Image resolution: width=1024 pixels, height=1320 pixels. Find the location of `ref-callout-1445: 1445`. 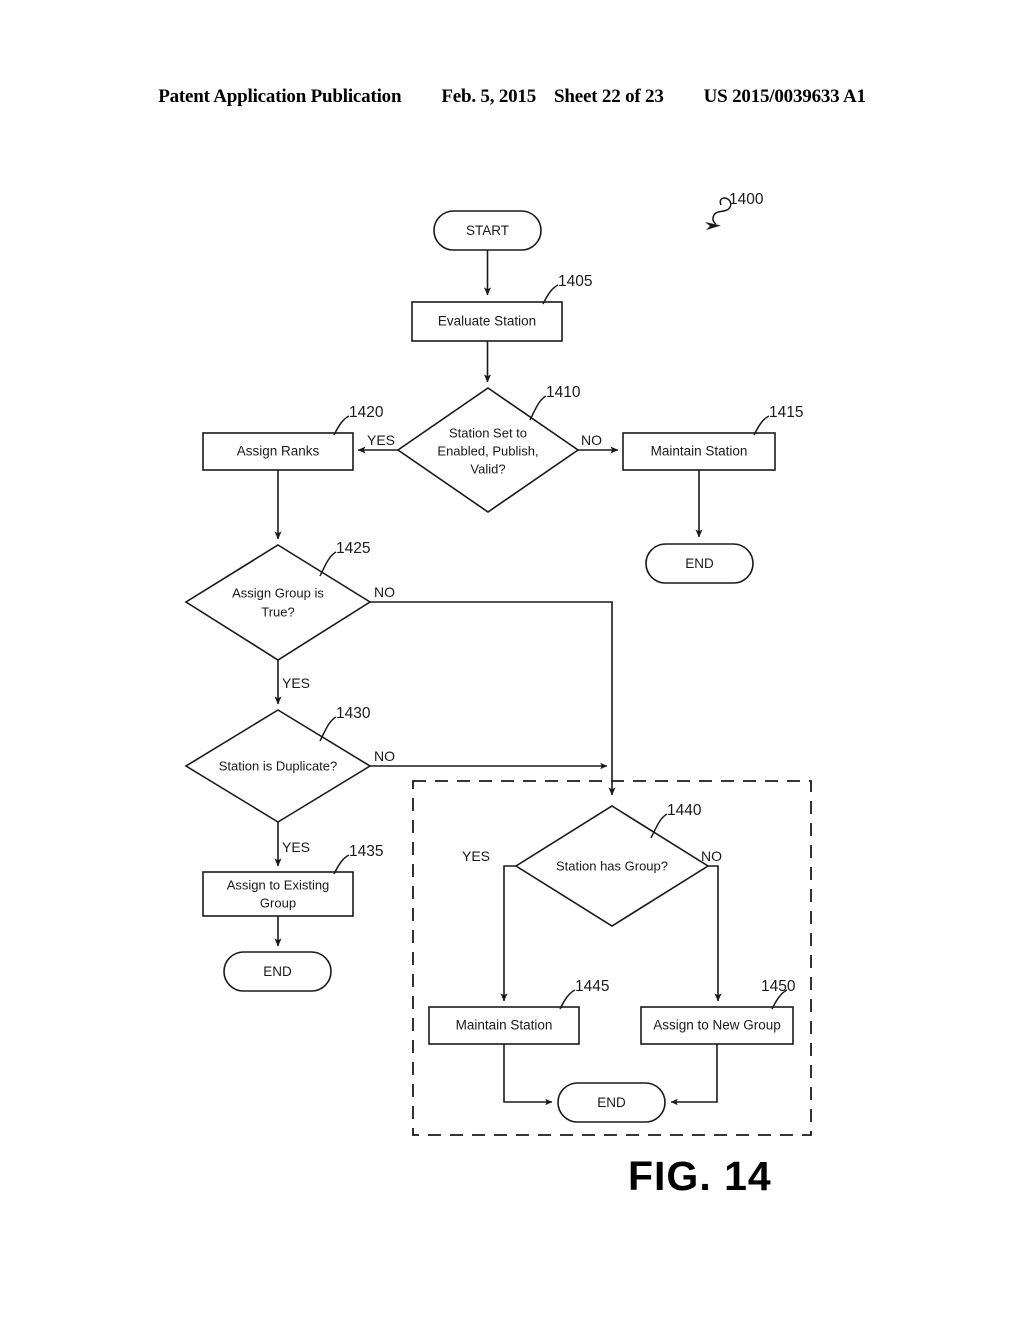

ref-callout-1445: 1445 is located at coordinates (584, 994).